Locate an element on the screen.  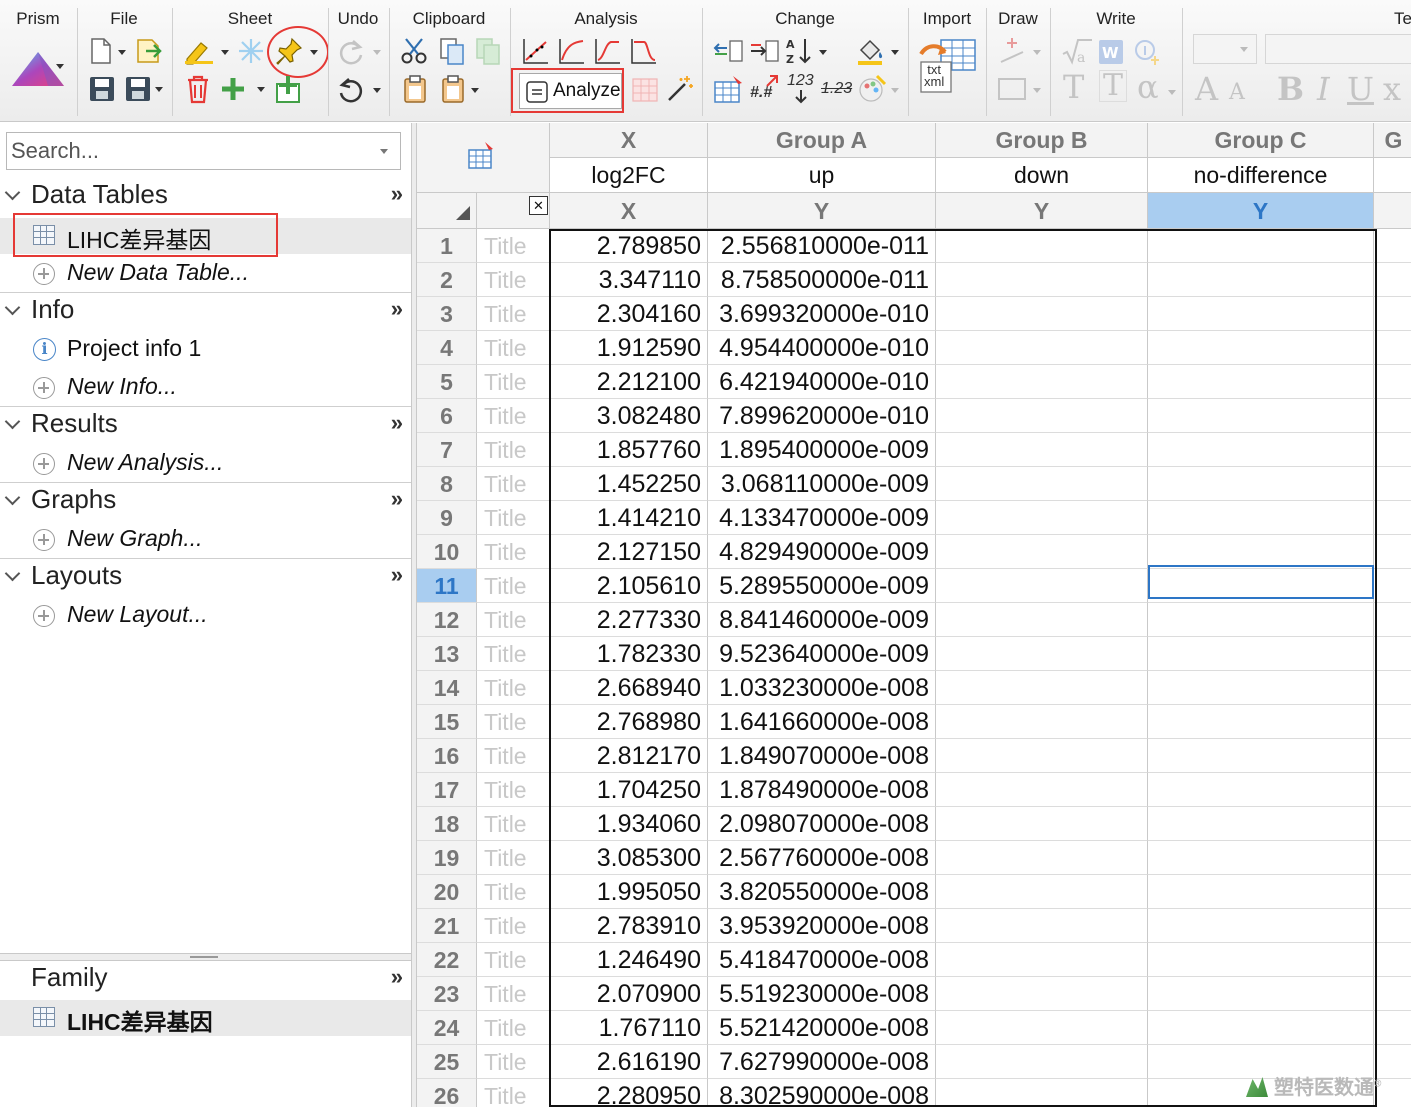
row-number: 7 is located at coordinates (447, 450).